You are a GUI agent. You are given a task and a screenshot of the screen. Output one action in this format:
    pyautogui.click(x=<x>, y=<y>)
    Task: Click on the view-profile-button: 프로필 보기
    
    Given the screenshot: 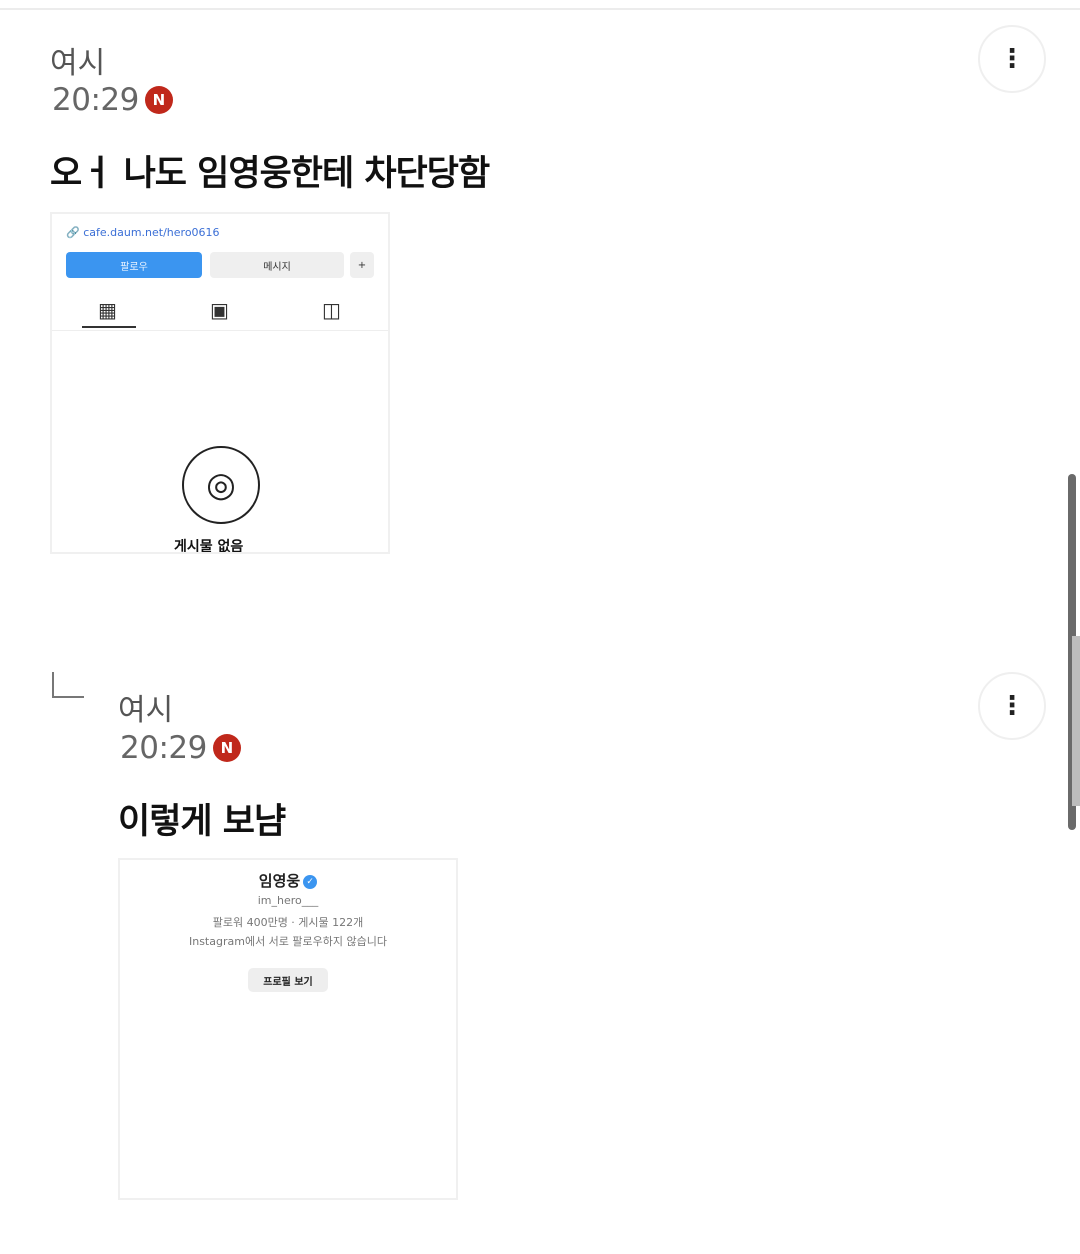 What is the action you would take?
    pyautogui.click(x=288, y=980)
    